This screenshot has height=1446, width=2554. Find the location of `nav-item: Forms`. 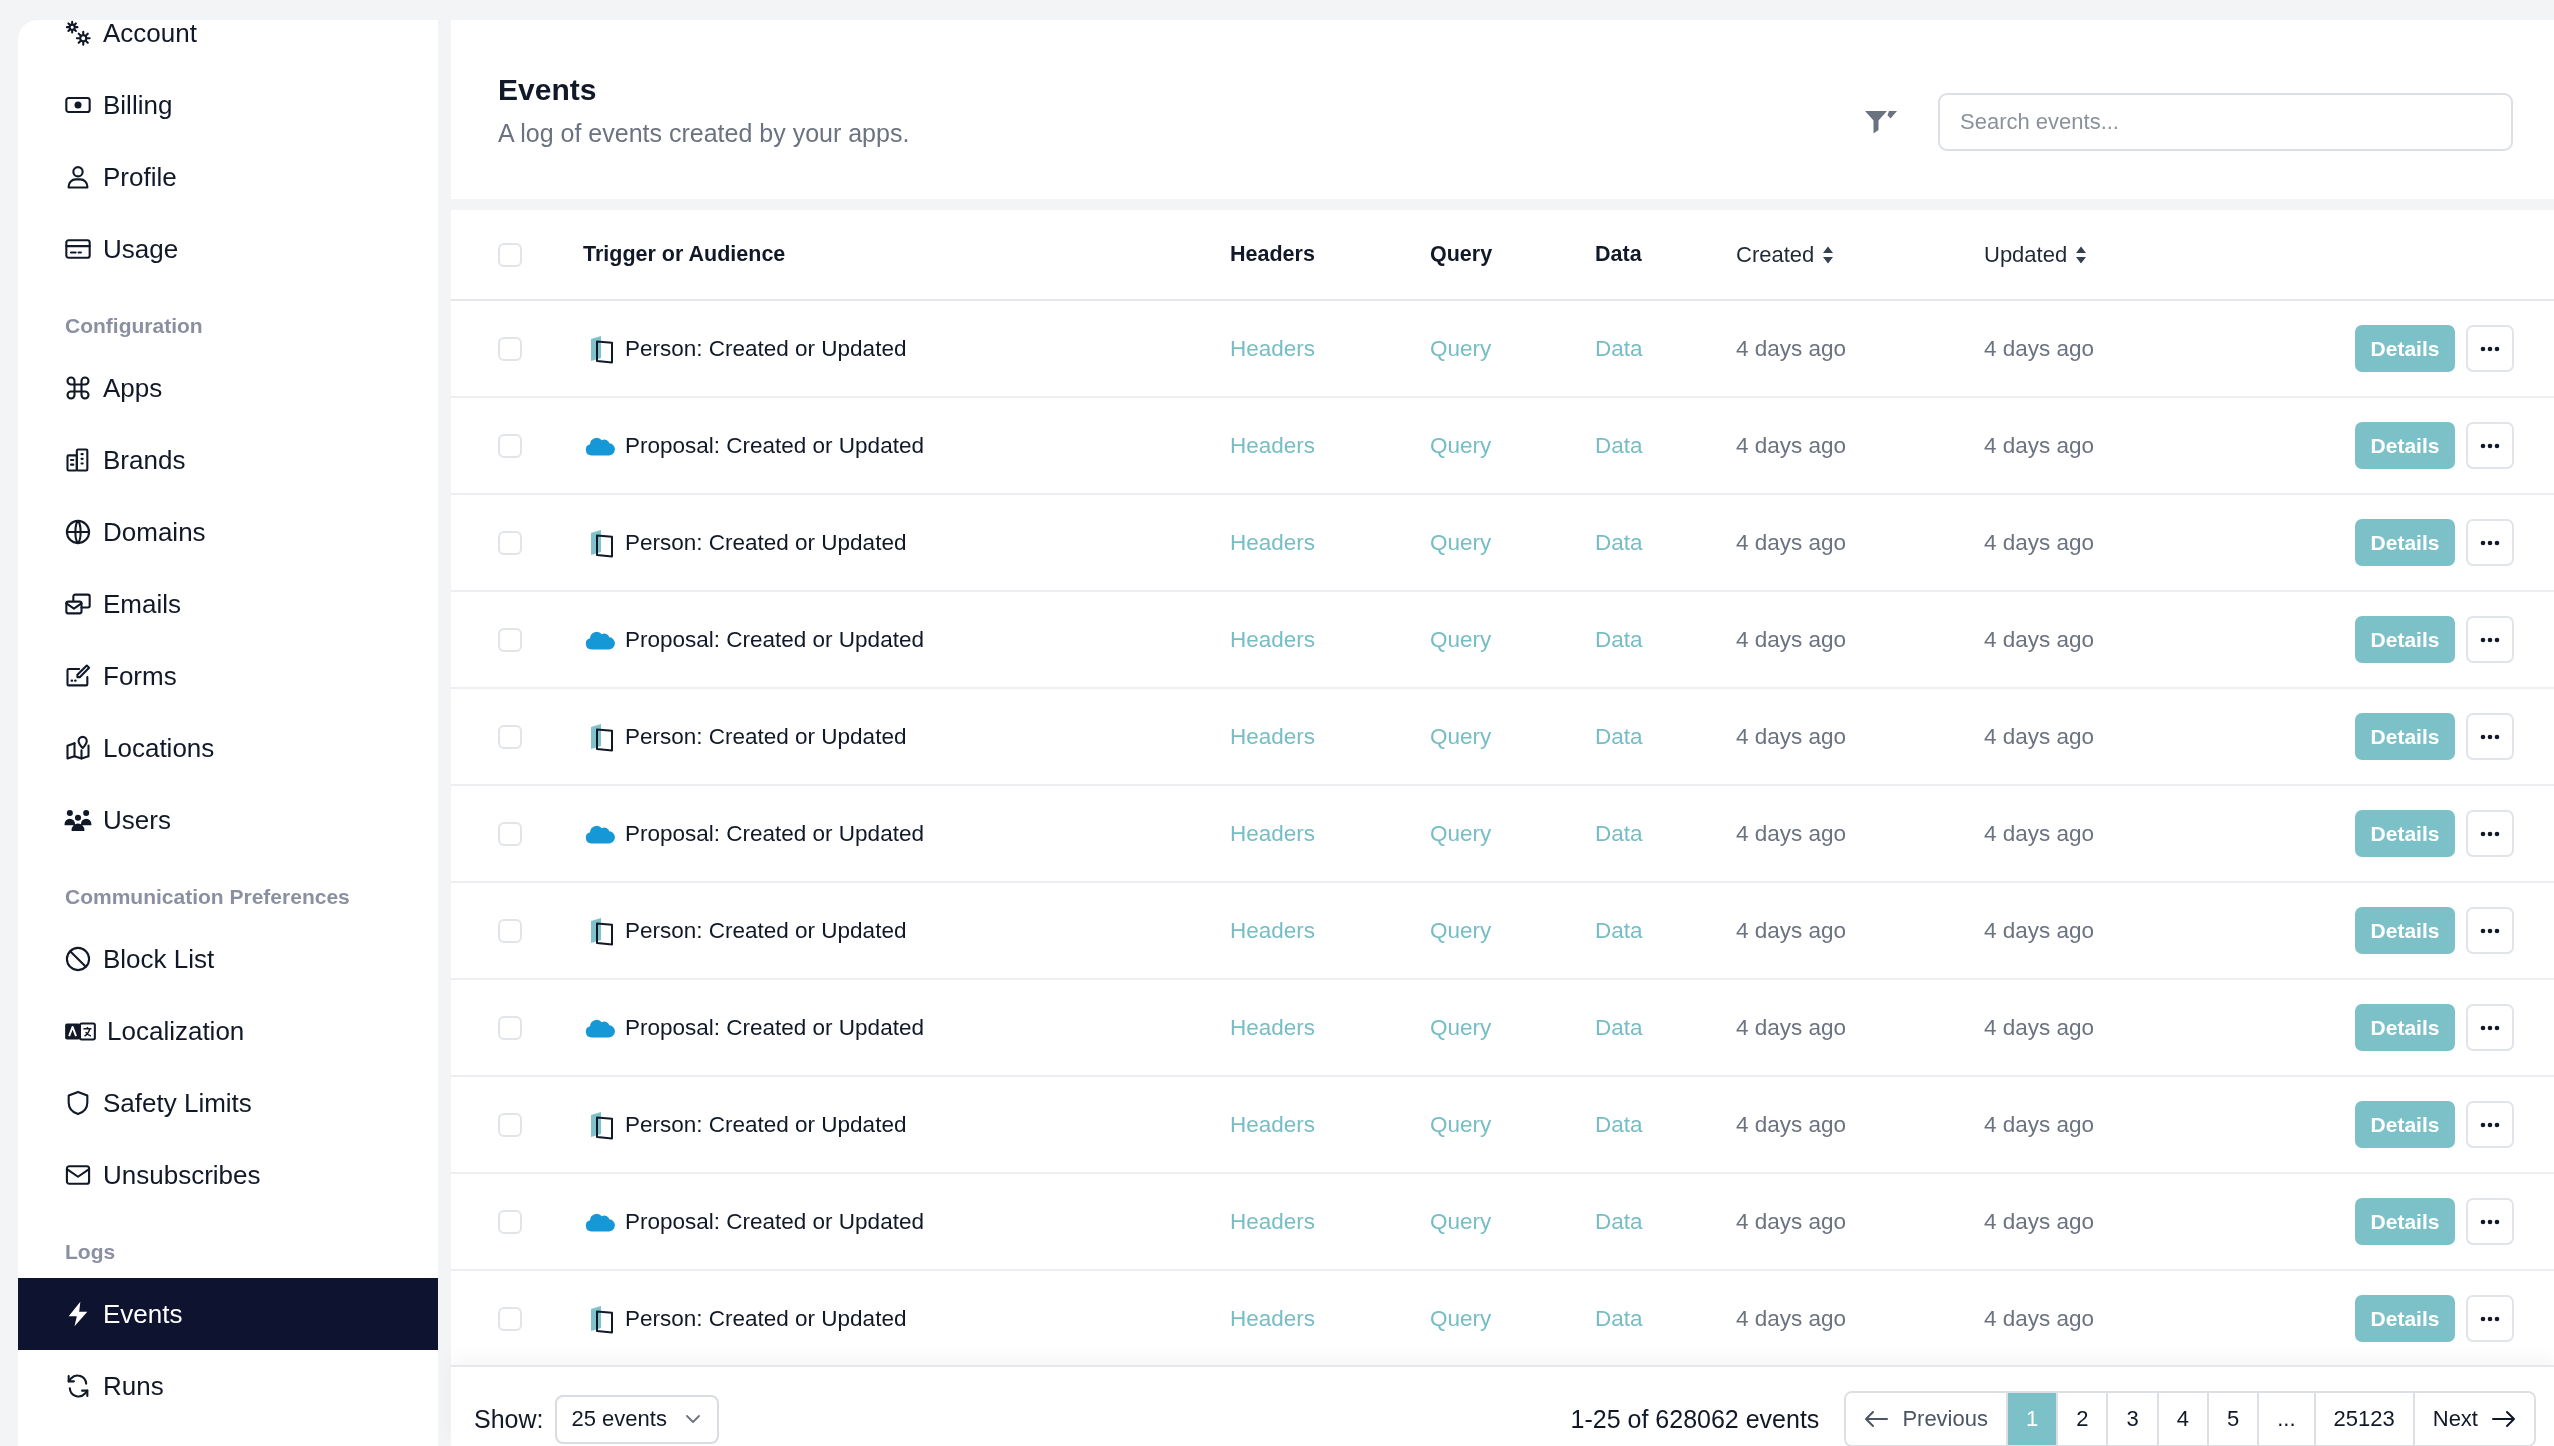

nav-item: Forms is located at coordinates (228, 676).